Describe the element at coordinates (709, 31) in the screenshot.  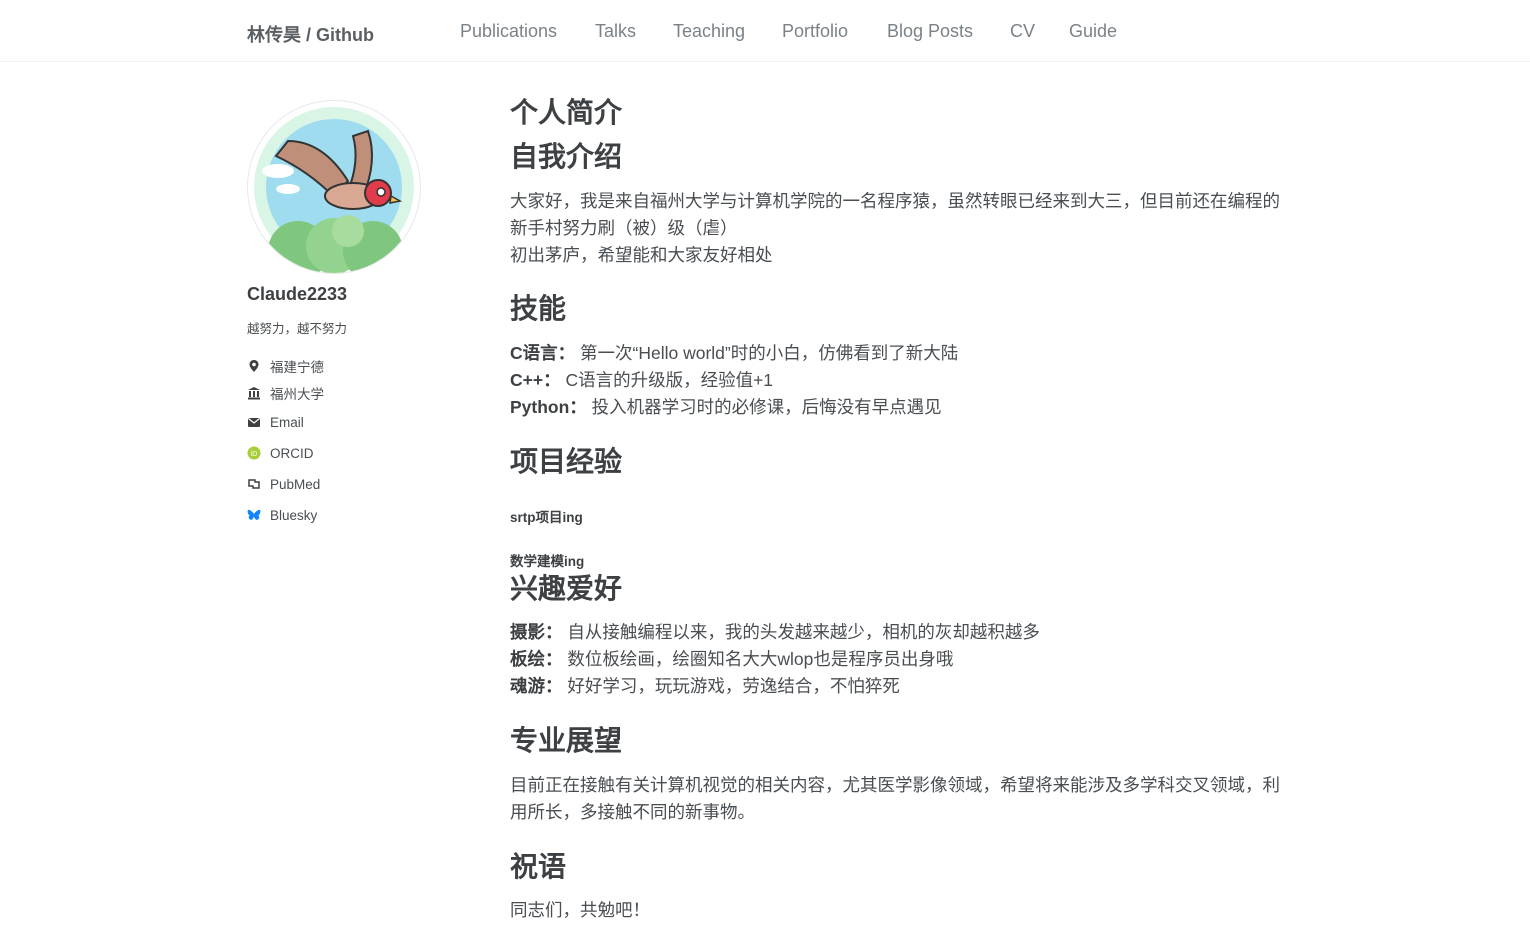
I see `nav-teaching: Teaching` at that location.